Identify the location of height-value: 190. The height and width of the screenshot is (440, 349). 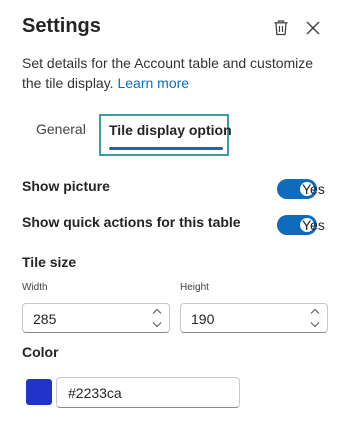
(202, 319).